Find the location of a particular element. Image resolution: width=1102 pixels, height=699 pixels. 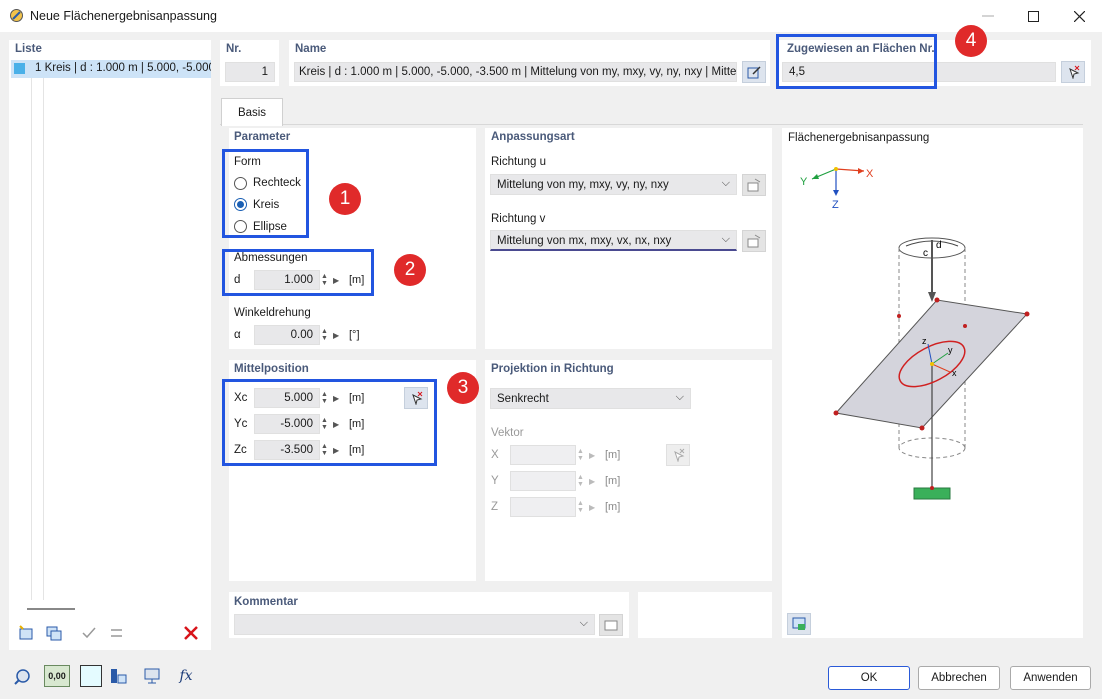

highlight-center is located at coordinates (329, 422).